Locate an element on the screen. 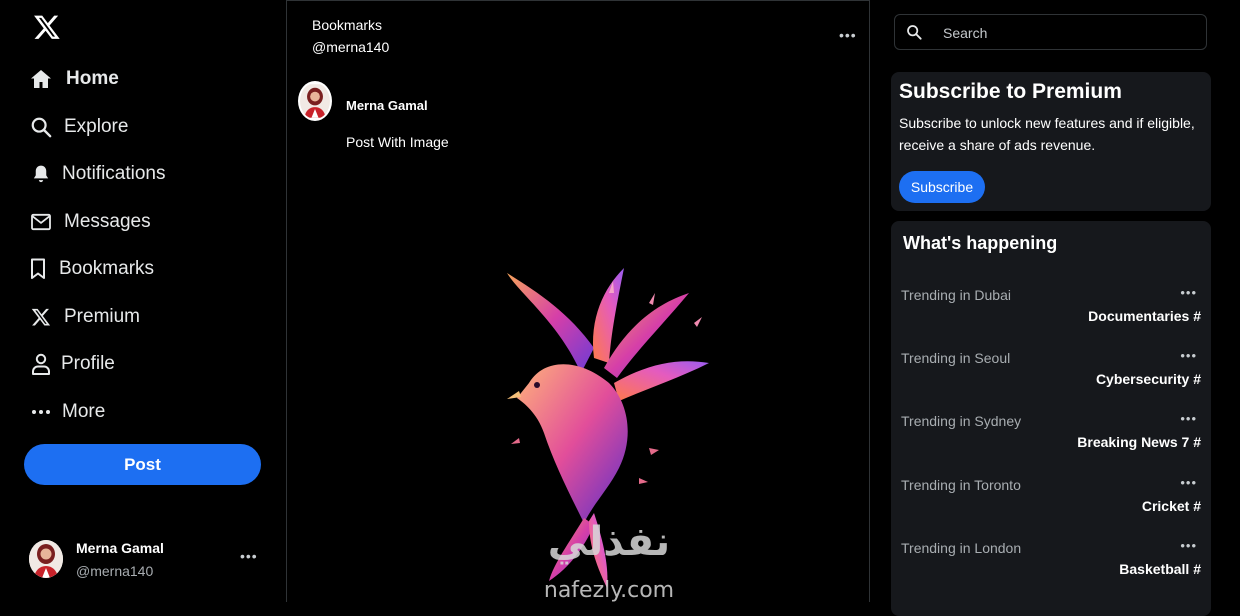  nav-explore: Explore is located at coordinates (78, 127).